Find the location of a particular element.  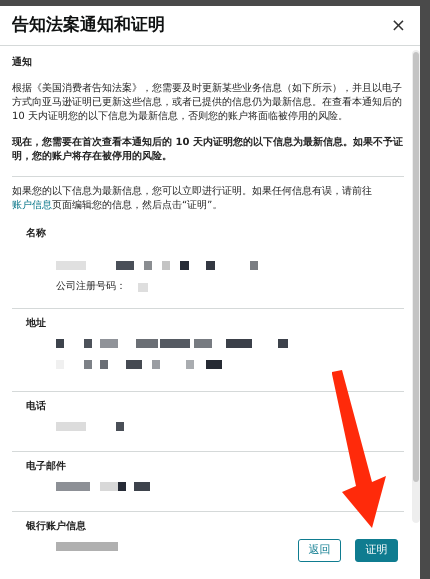

section-label: 名称 is located at coordinates (36, 234).